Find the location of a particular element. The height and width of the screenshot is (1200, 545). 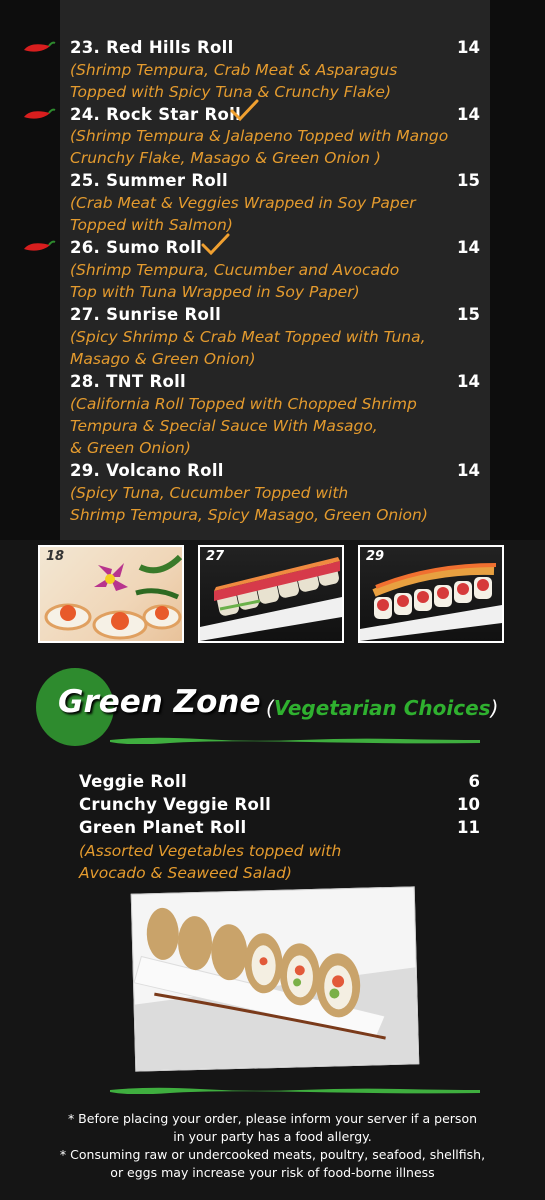

item-name: 24. Rock Star Roll is located at coordinates (156, 114).